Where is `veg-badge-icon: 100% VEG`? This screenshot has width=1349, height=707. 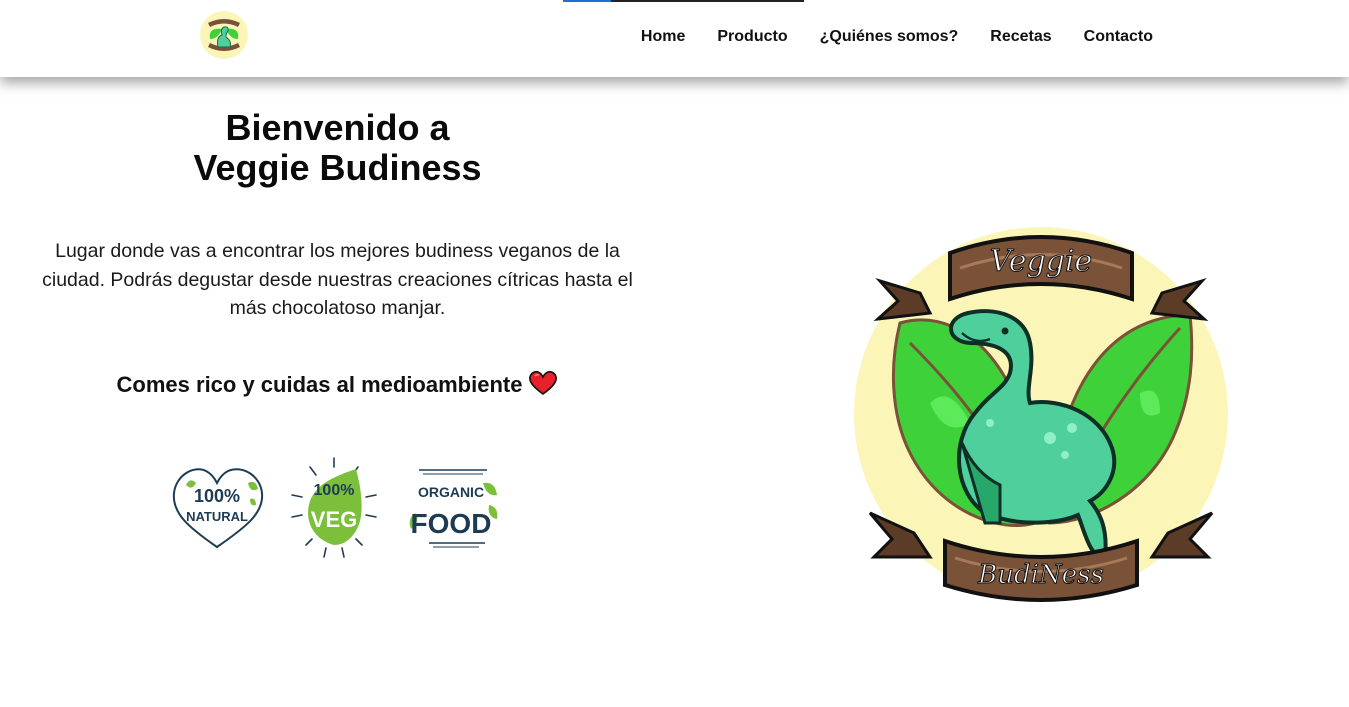 veg-badge-icon: 100% VEG is located at coordinates (334, 507).